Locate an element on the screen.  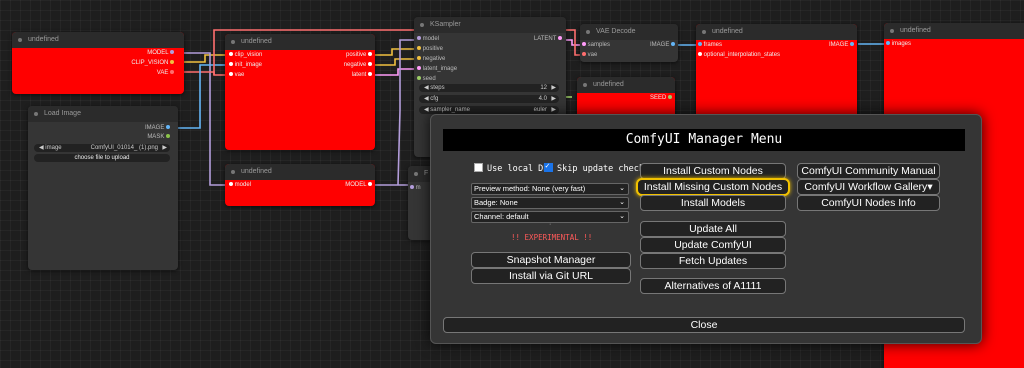
ksampler-cfg-widget: ◀ cfg 4.0 ▶ is located at coordinates (489, 99).